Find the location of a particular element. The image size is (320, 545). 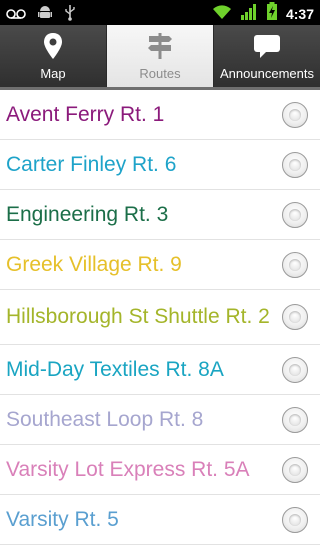

voicemail-icon is located at coordinates (16, 14).